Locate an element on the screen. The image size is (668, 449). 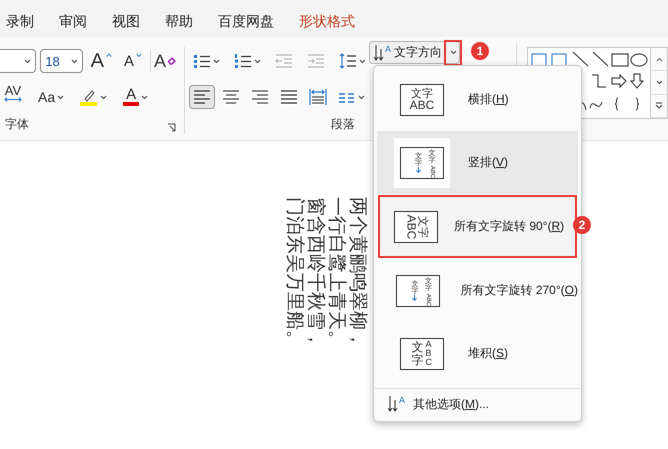
more-shapes-button is located at coordinates (659, 106).